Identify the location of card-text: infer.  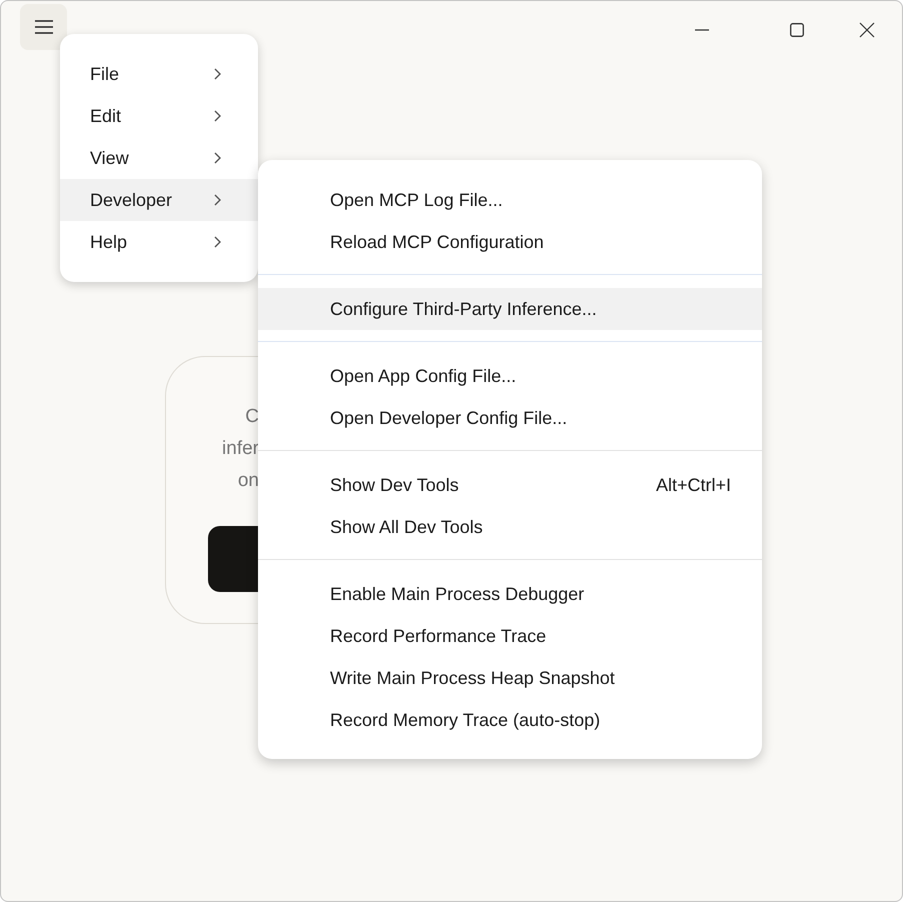
(240, 449).